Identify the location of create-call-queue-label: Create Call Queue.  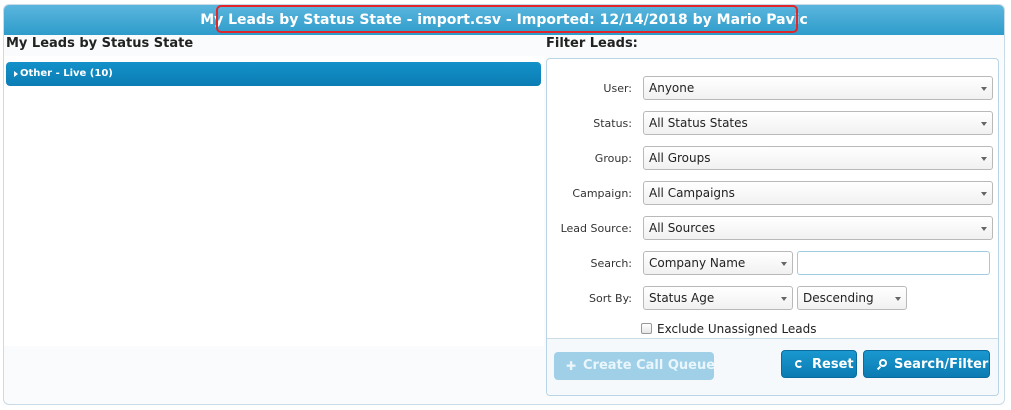
(649, 365).